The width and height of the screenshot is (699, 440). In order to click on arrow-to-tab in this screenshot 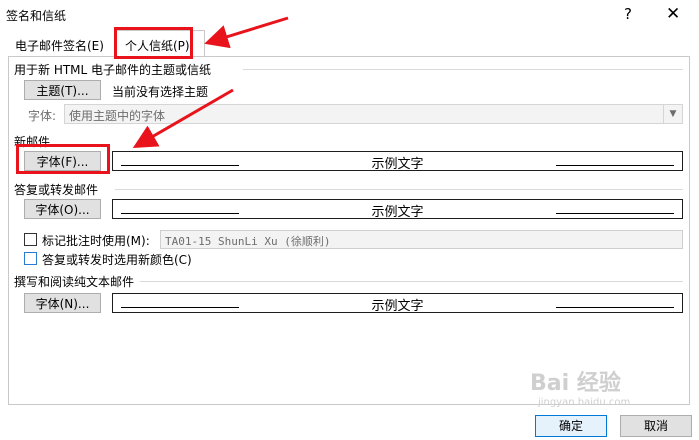, I will do `click(246, 32)`.